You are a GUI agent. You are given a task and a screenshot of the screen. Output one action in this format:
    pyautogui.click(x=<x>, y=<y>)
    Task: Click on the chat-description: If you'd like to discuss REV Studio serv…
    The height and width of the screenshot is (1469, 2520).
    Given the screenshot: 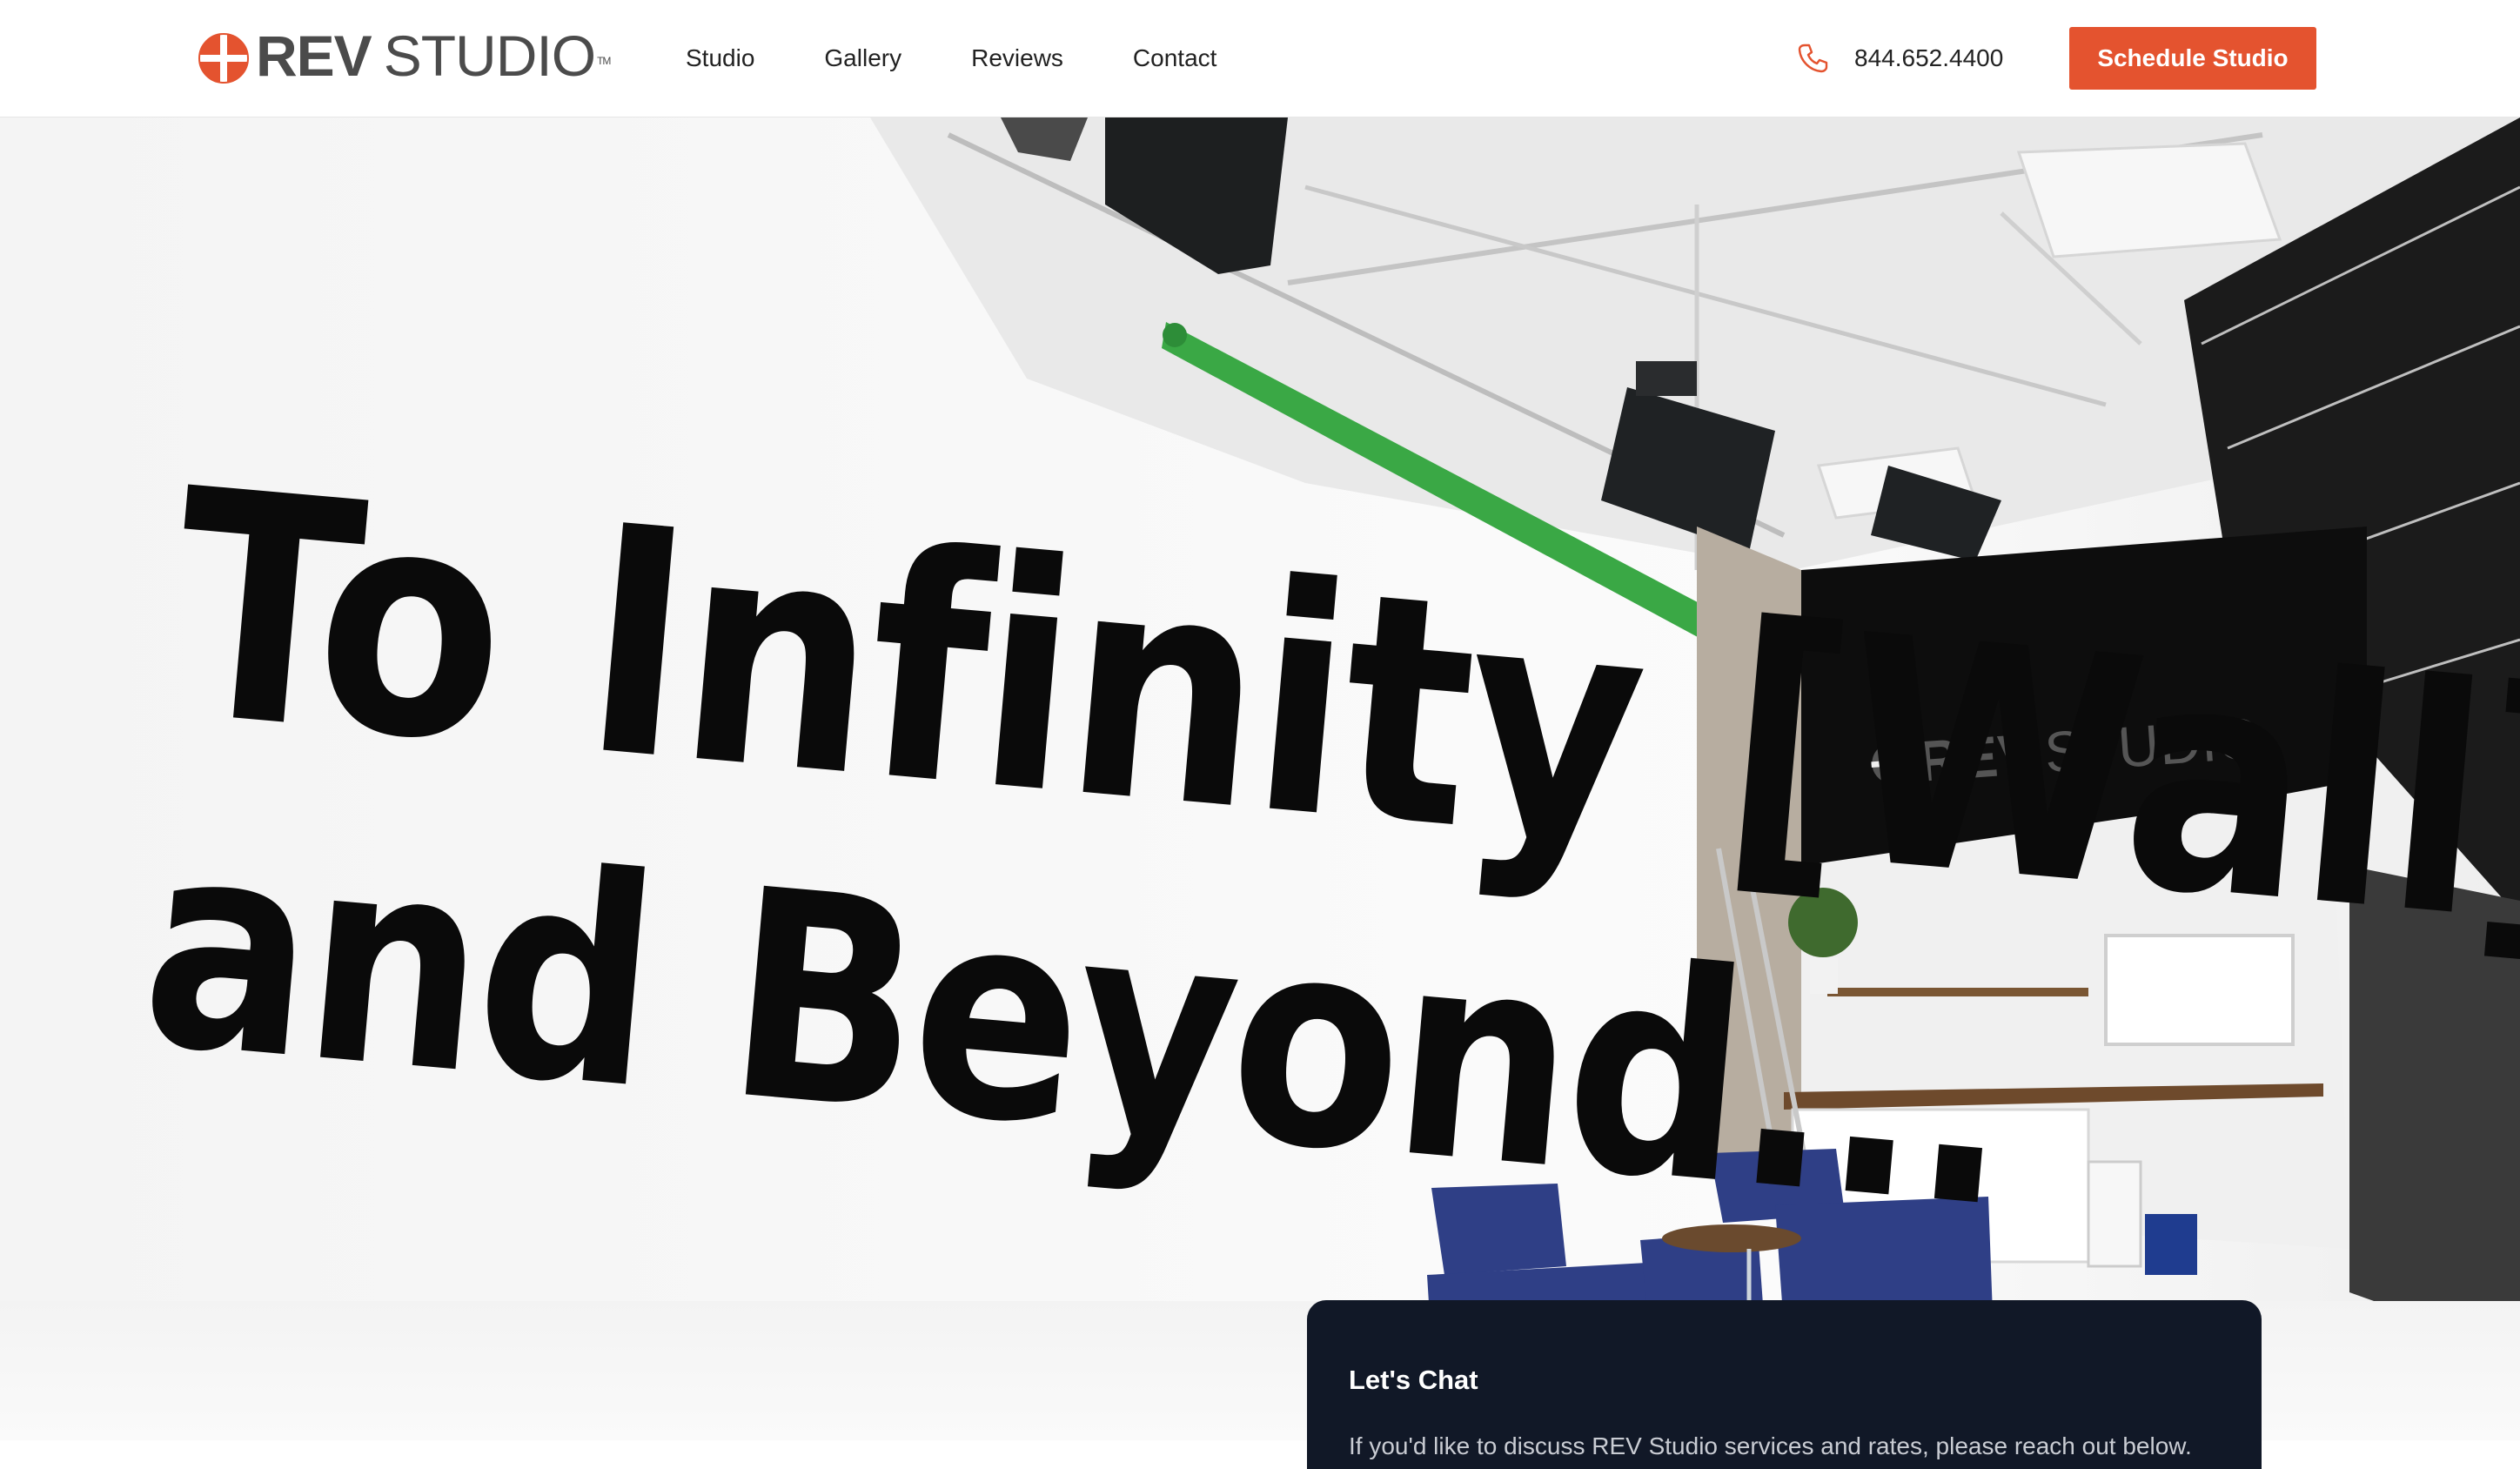 What is the action you would take?
    pyautogui.click(x=1770, y=1445)
    